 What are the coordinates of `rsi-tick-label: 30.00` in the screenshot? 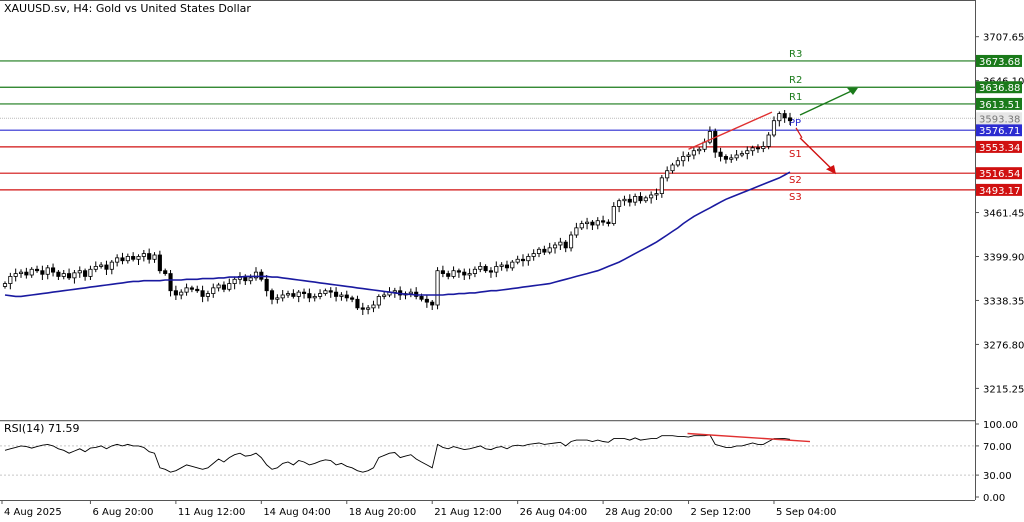 It's located at (997, 476).